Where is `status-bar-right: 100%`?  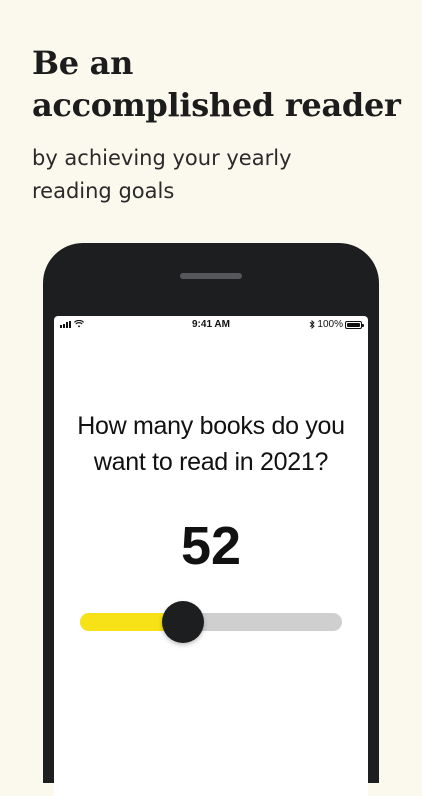 status-bar-right: 100% is located at coordinates (336, 324).